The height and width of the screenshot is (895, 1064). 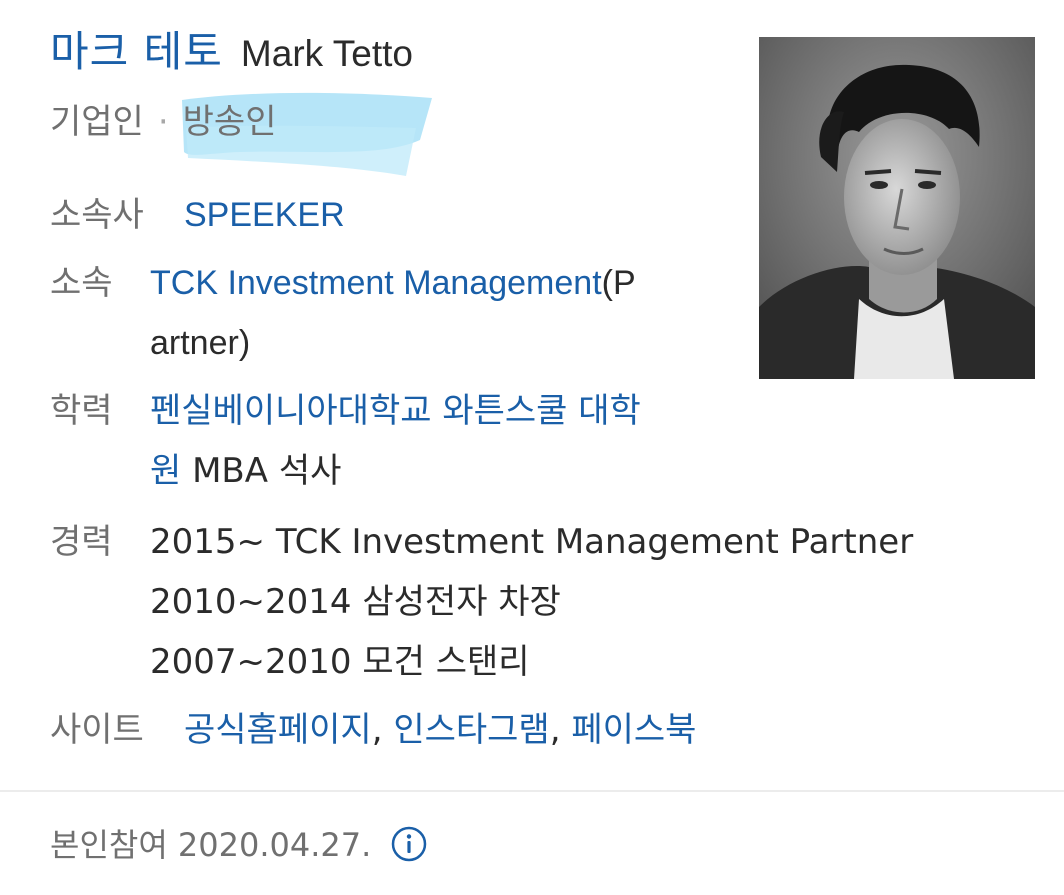 I want to click on affiliation-row: 소속 TCK Investment Management(P artner), so click(x=400, y=313).